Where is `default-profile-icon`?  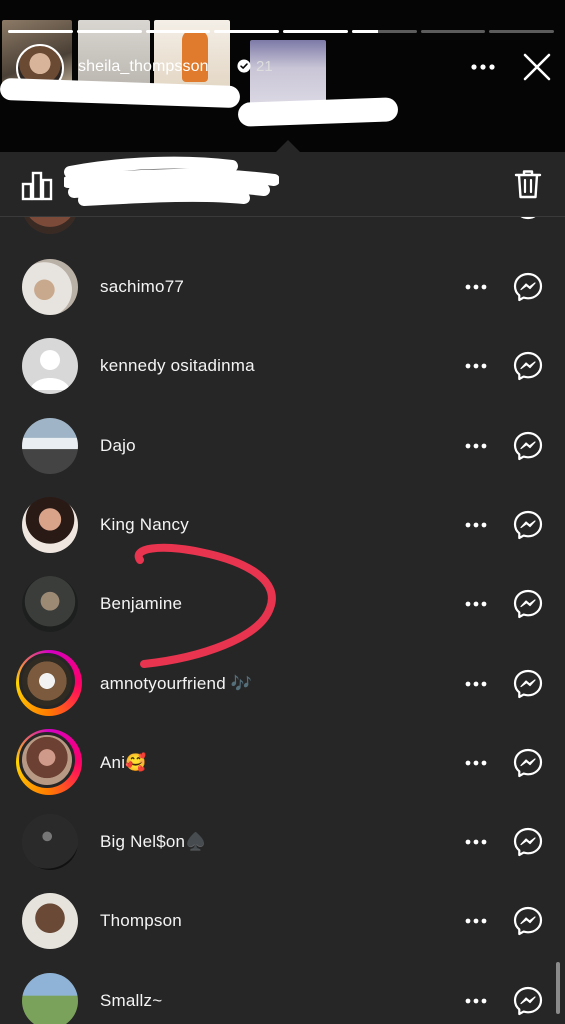
default-profile-icon is located at coordinates (50, 370).